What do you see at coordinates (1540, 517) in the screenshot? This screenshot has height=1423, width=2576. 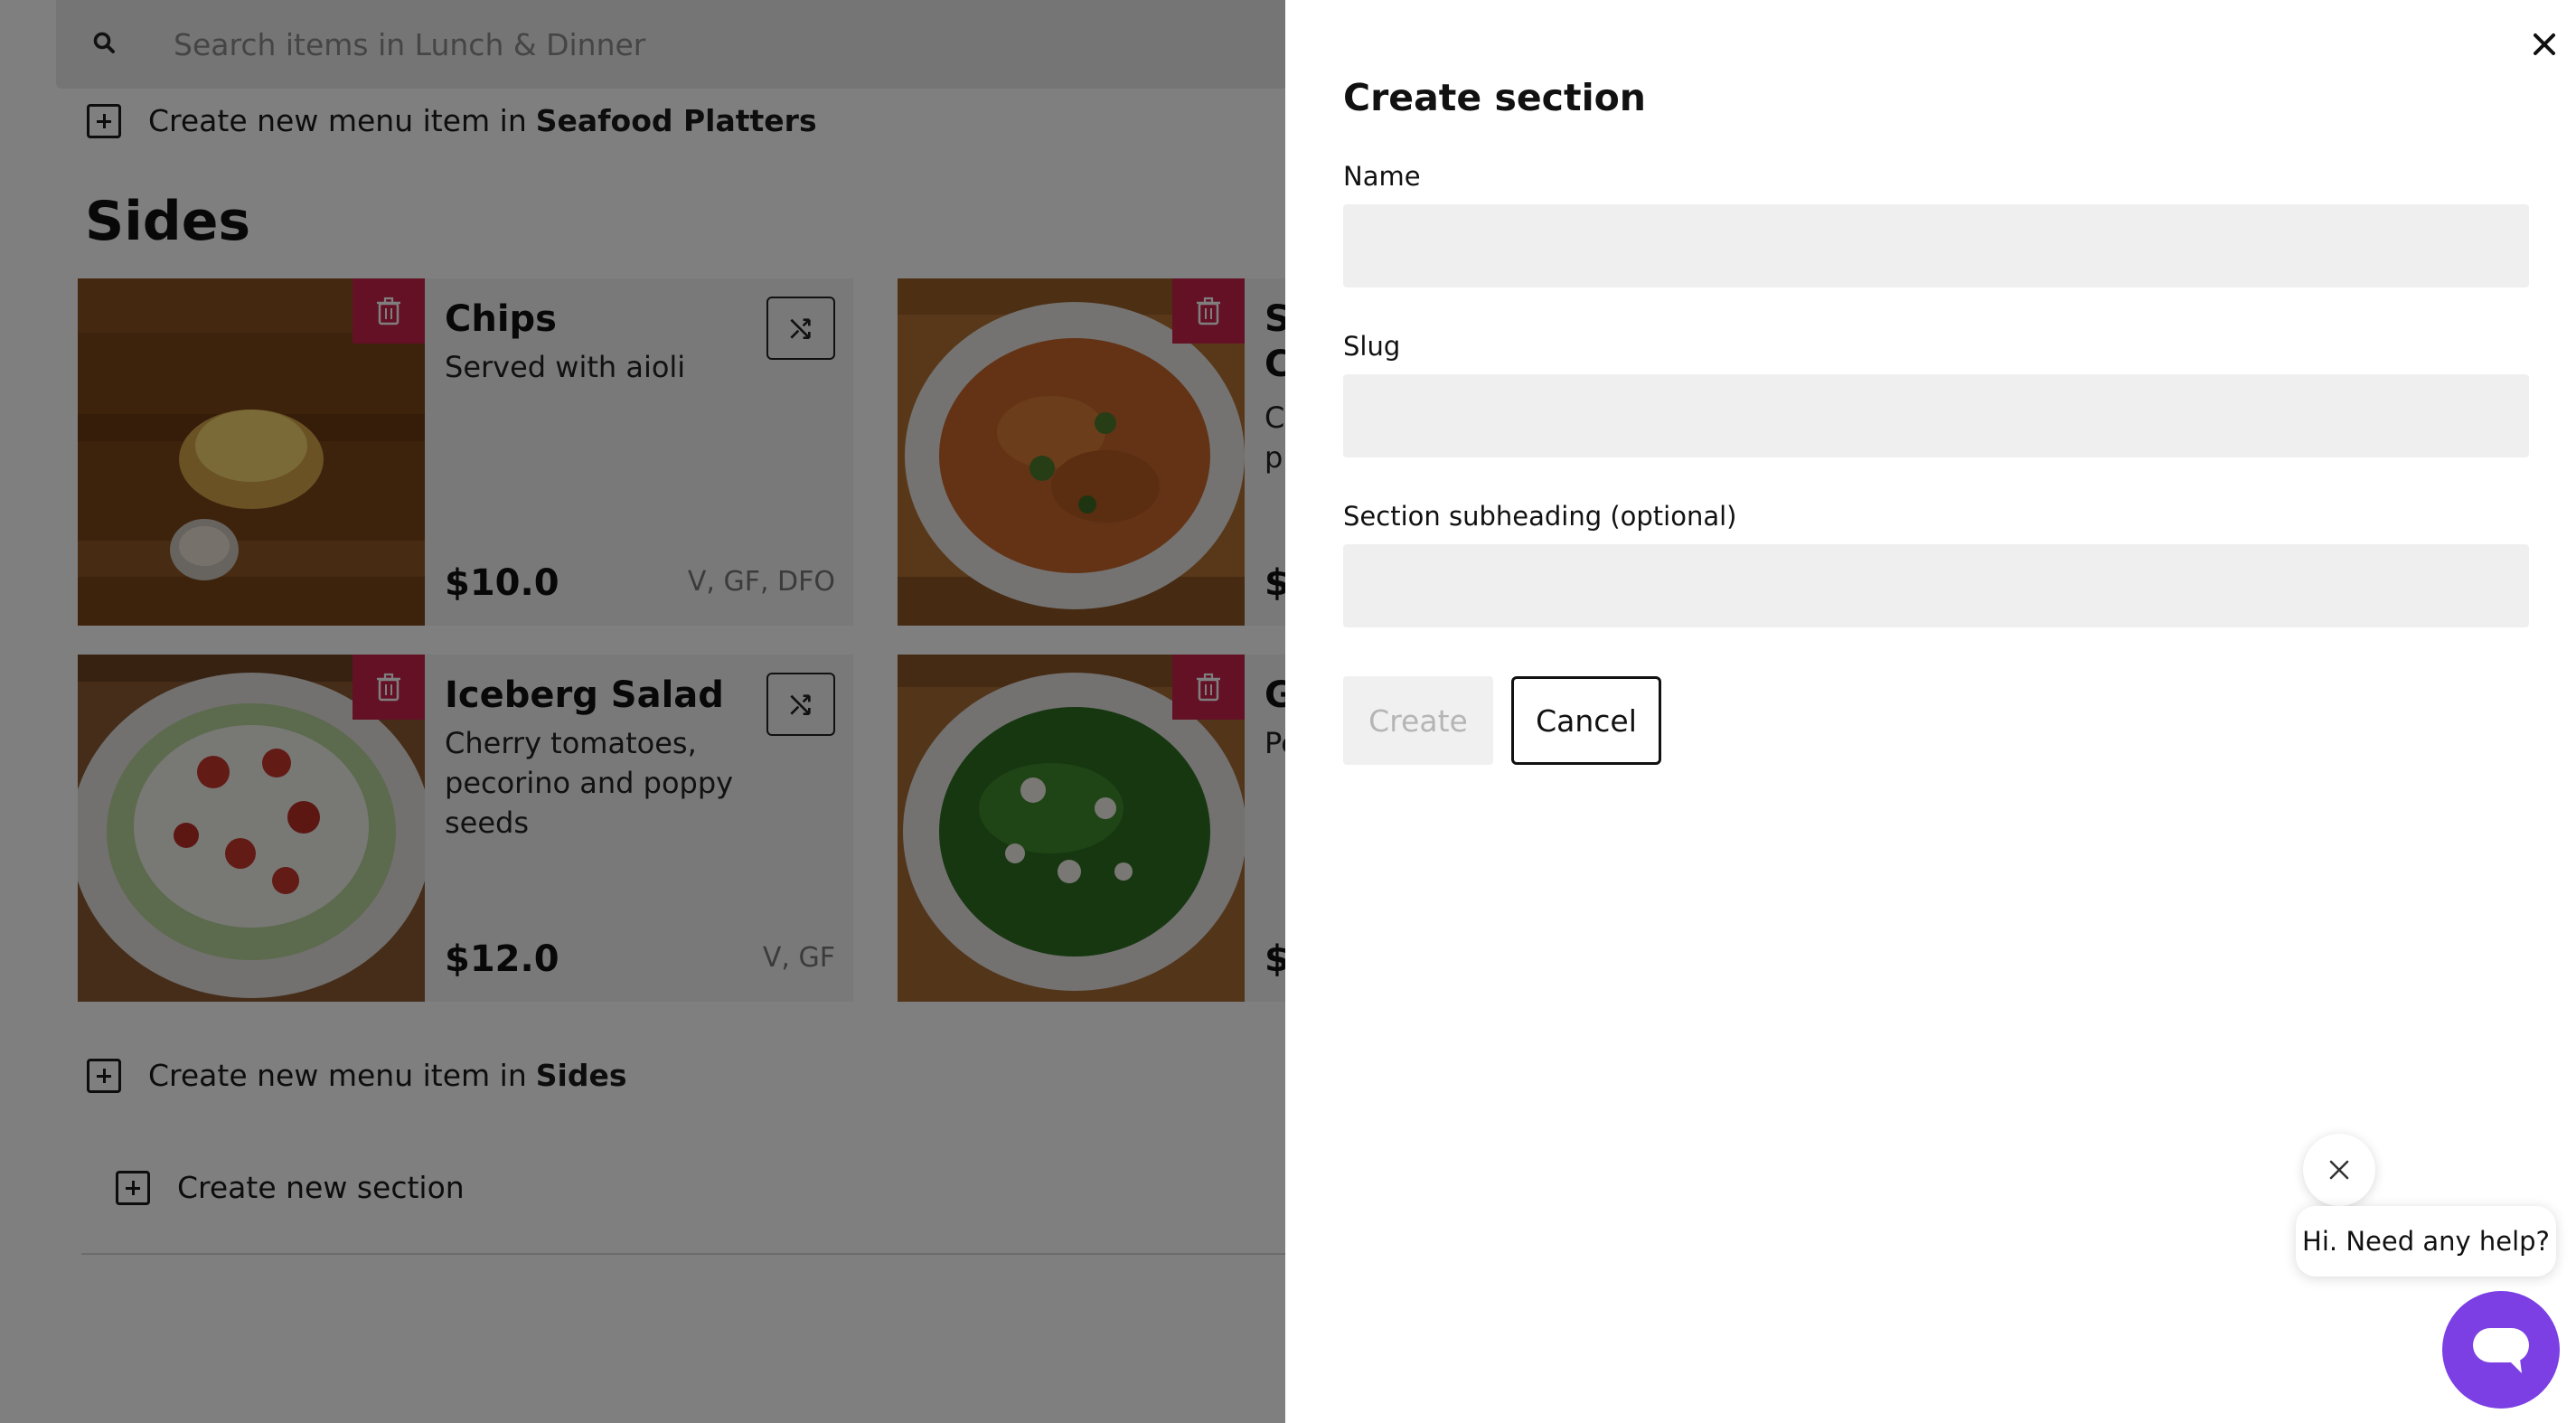 I see `subheading-label: Section subheading (optional)` at bounding box center [1540, 517].